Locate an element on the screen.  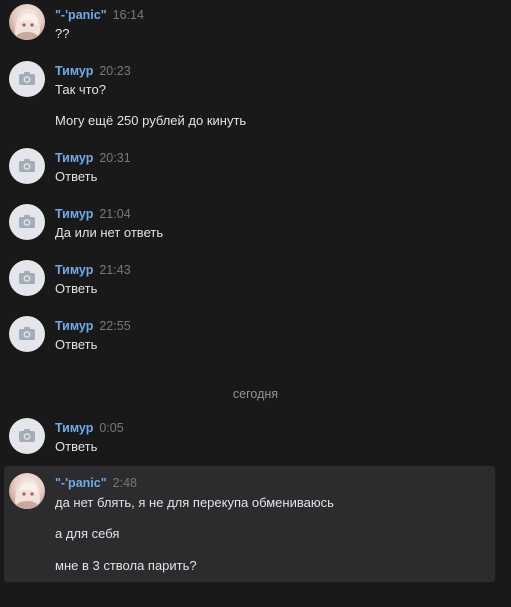
message-header: Тимур 21:04 is located at coordinates (93, 214).